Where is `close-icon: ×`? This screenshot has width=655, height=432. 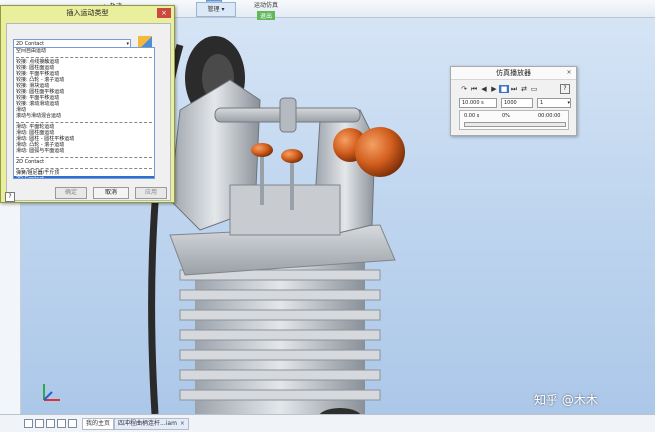 close-icon: × is located at coordinates (164, 13).